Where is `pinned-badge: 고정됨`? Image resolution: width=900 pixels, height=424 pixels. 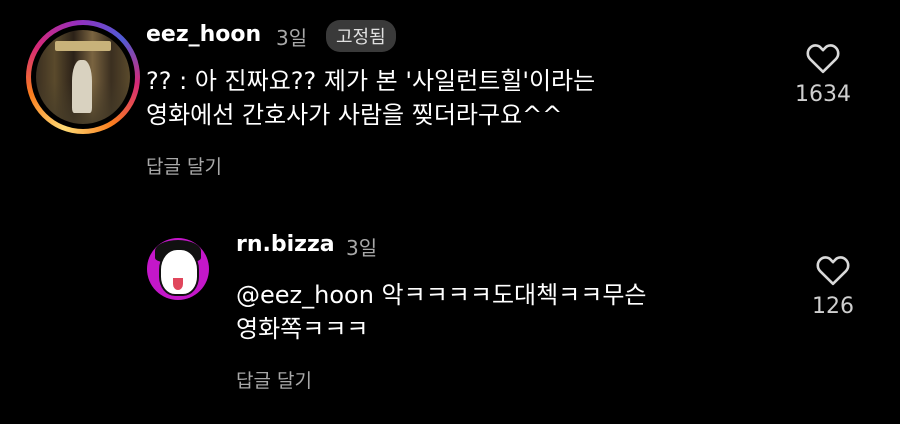 pinned-badge: 고정됨 is located at coordinates (361, 36).